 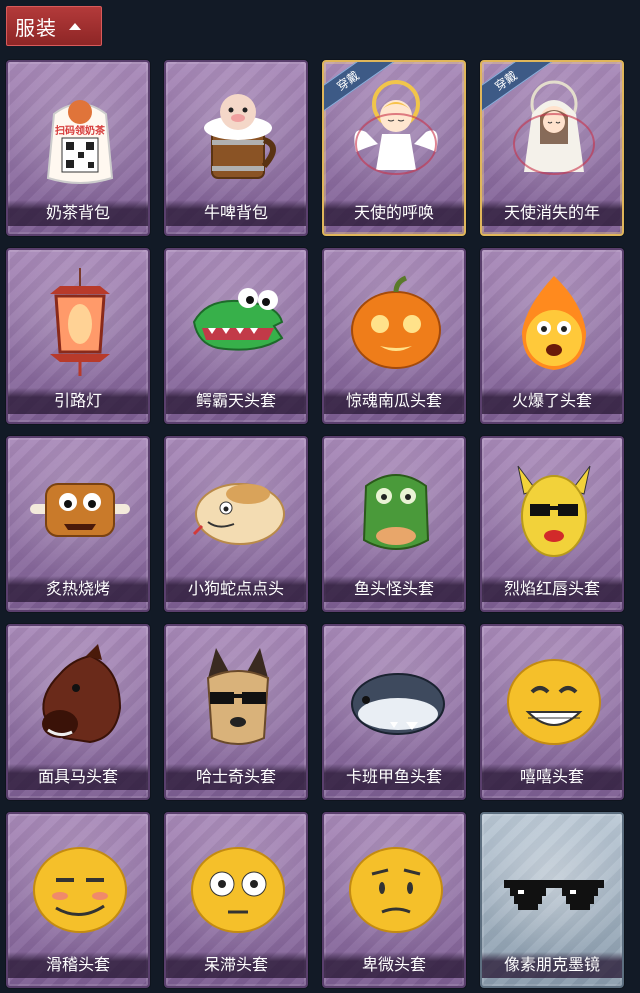 I want to click on turtle-head-icon, so click(x=396, y=698).